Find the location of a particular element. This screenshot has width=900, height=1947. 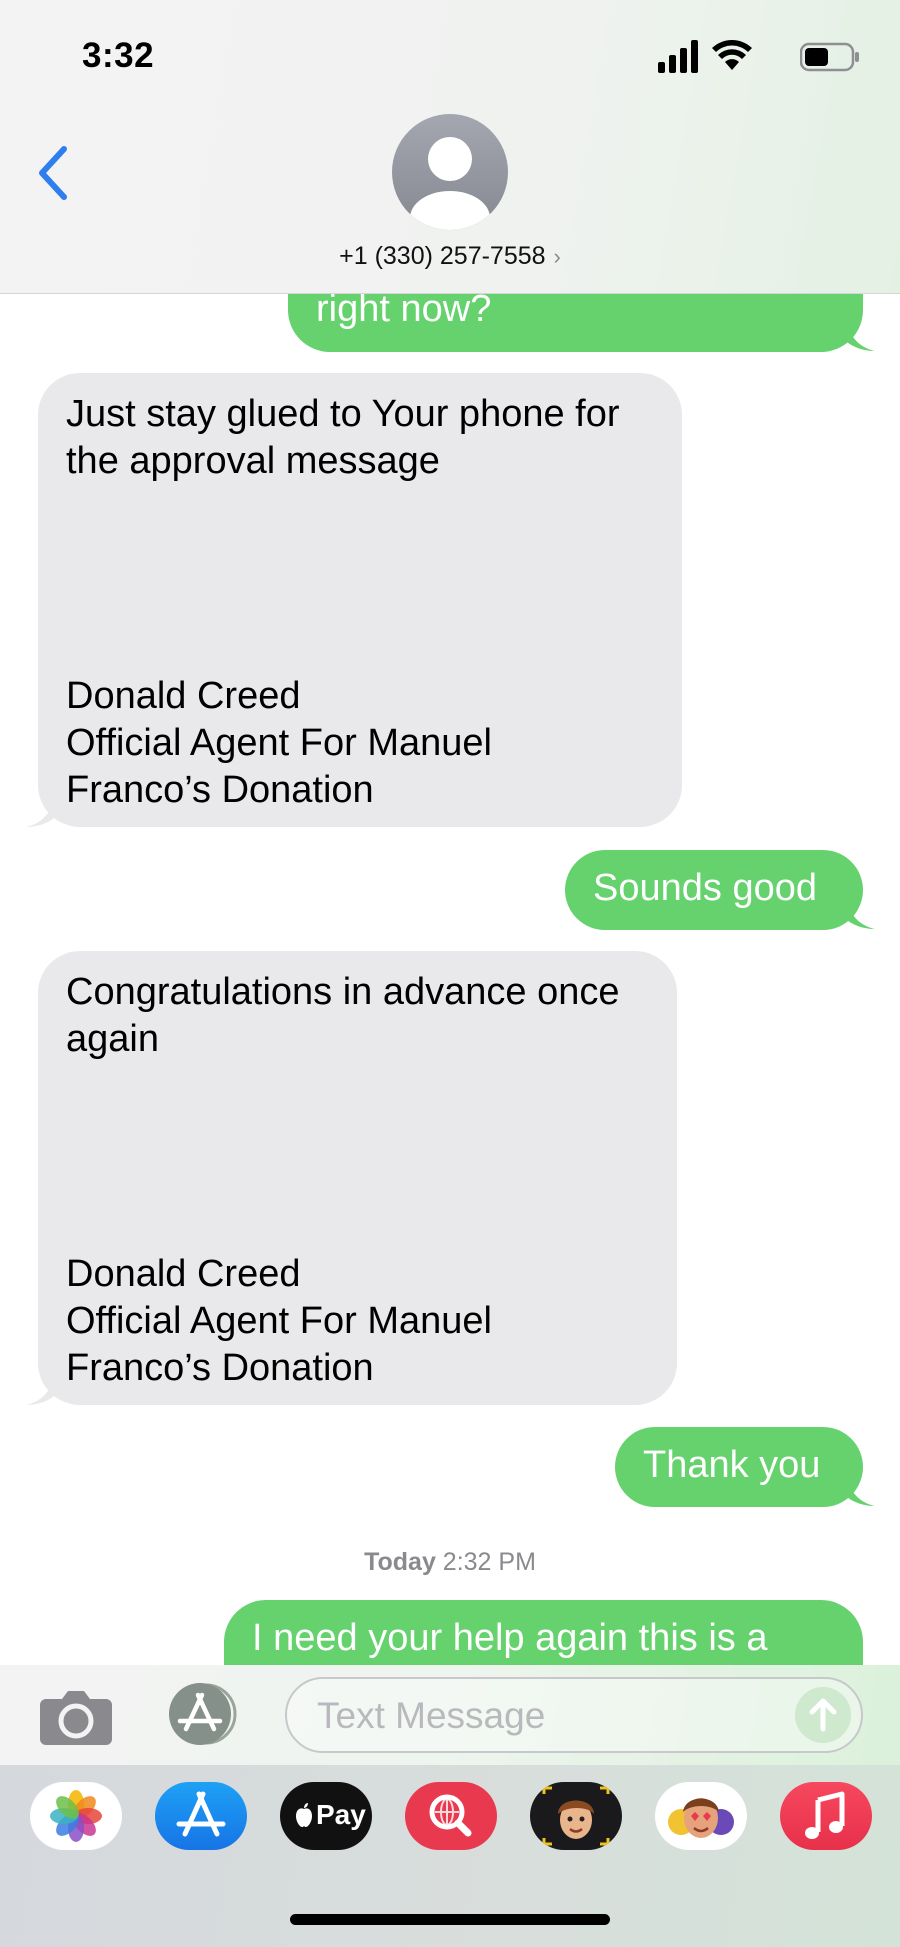

message-text: again is located at coordinates (112, 1039).